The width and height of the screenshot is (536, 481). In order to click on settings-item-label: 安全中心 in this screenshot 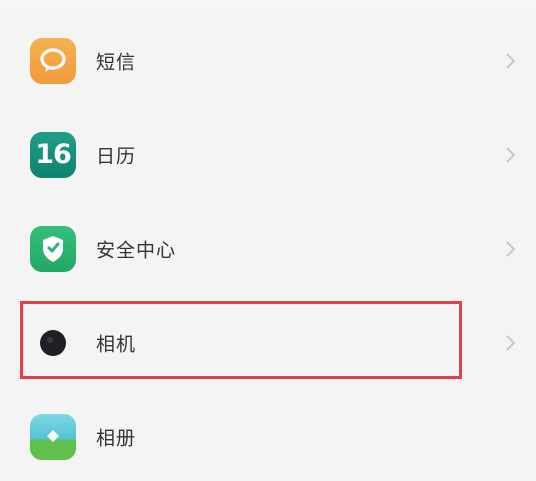, I will do `click(136, 250)`.